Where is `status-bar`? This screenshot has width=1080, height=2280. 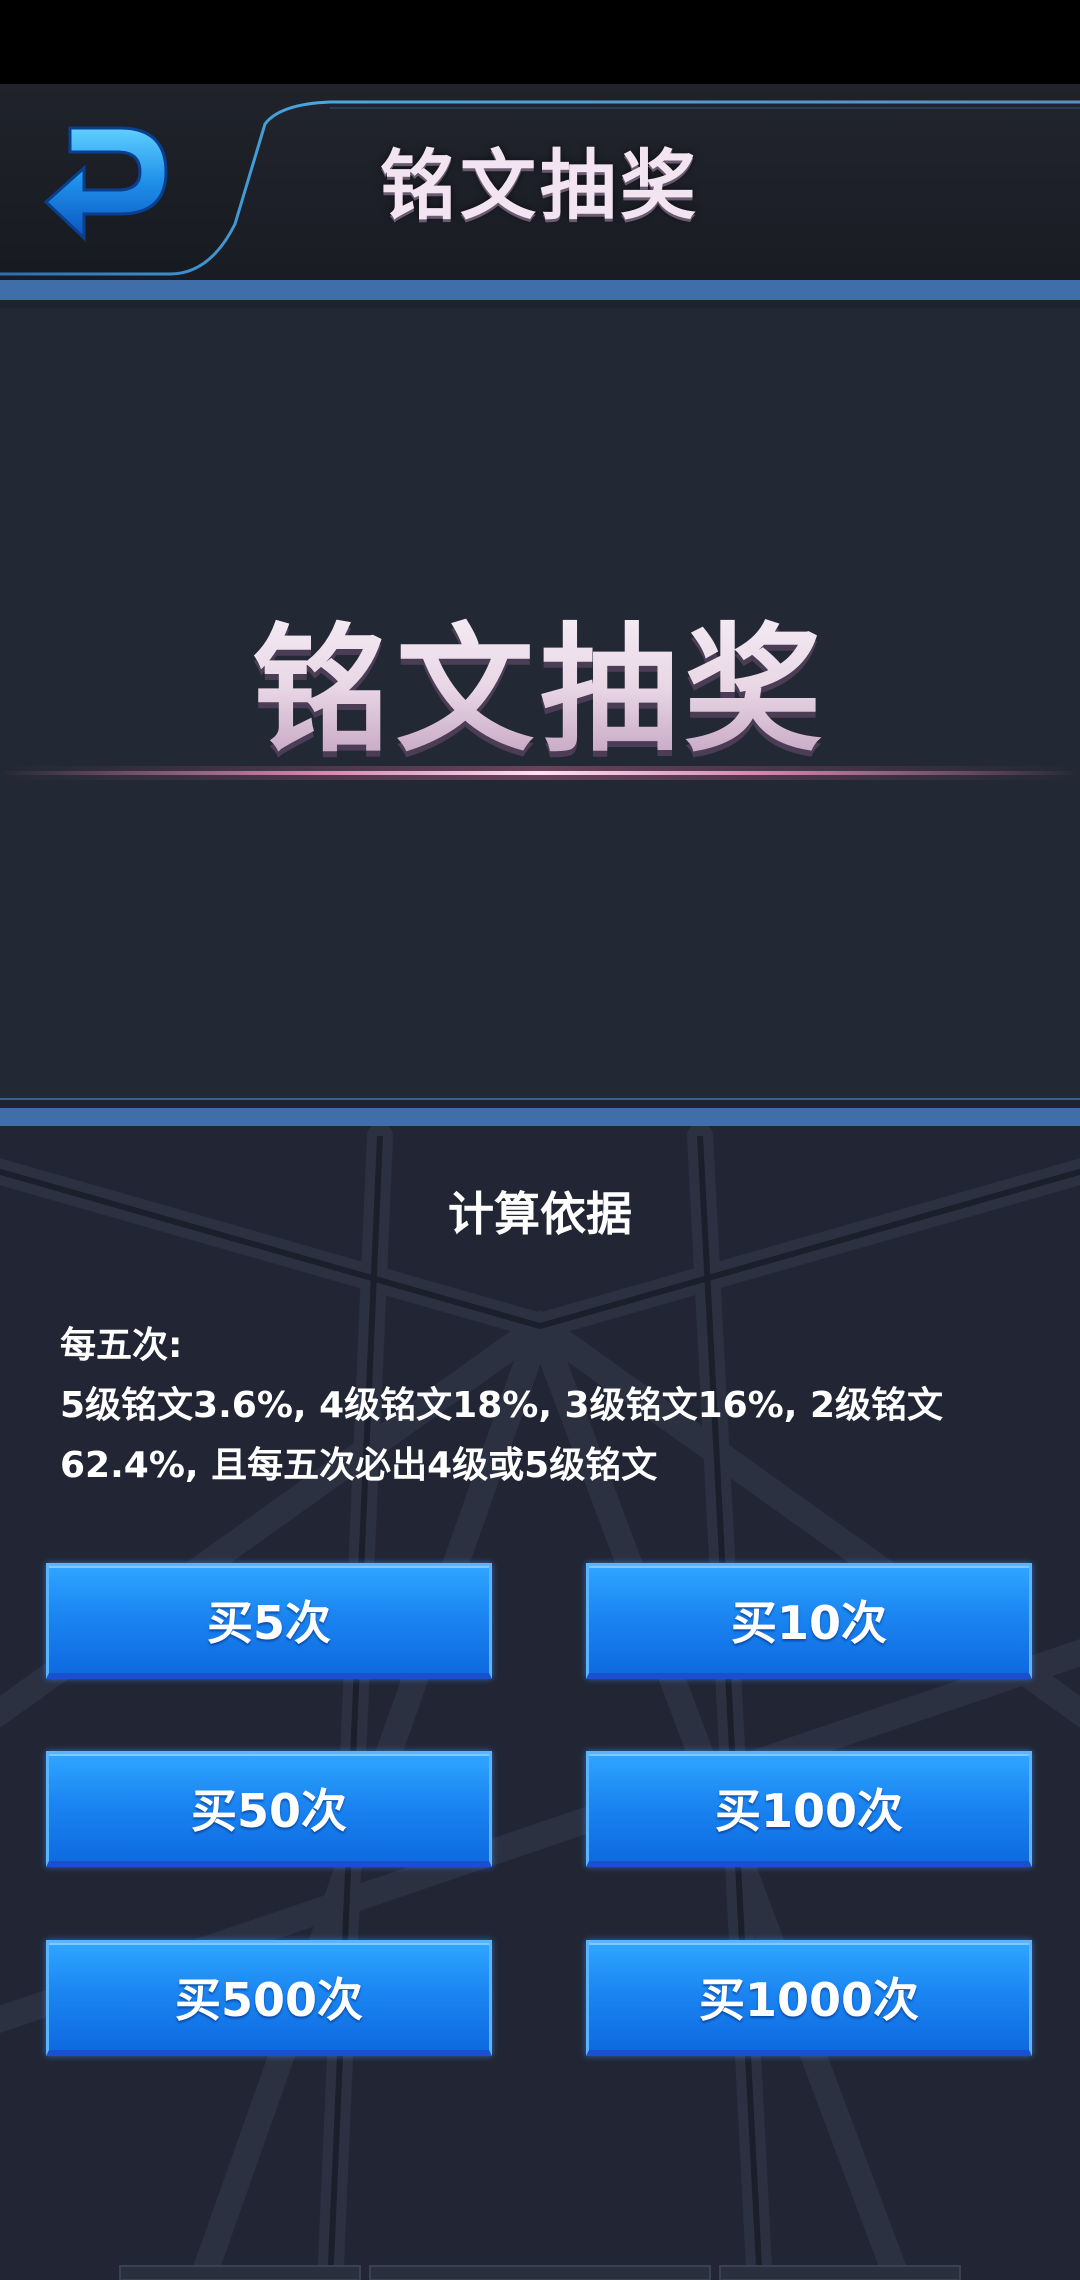
status-bar is located at coordinates (540, 42).